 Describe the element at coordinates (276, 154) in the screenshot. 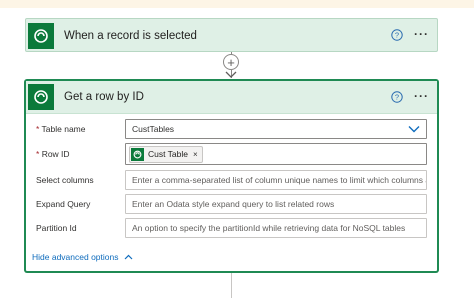

I see `row-id-input: Cust Table ×` at that location.